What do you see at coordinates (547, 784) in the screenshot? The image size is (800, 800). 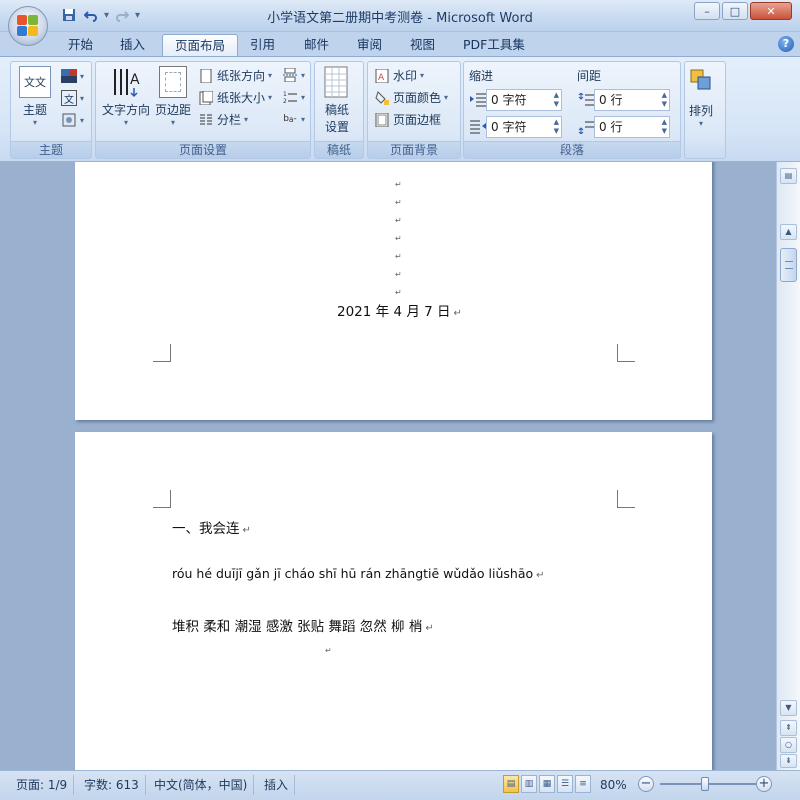 I see `web-layout-view-icon: ▦` at bounding box center [547, 784].